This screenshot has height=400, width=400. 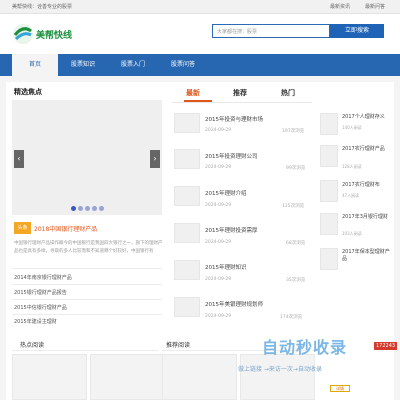 What do you see at coordinates (200, 34) in the screenshot?
I see `site-header: 美帮快线 大家都在搜：股票 立即搜索` at bounding box center [200, 34].